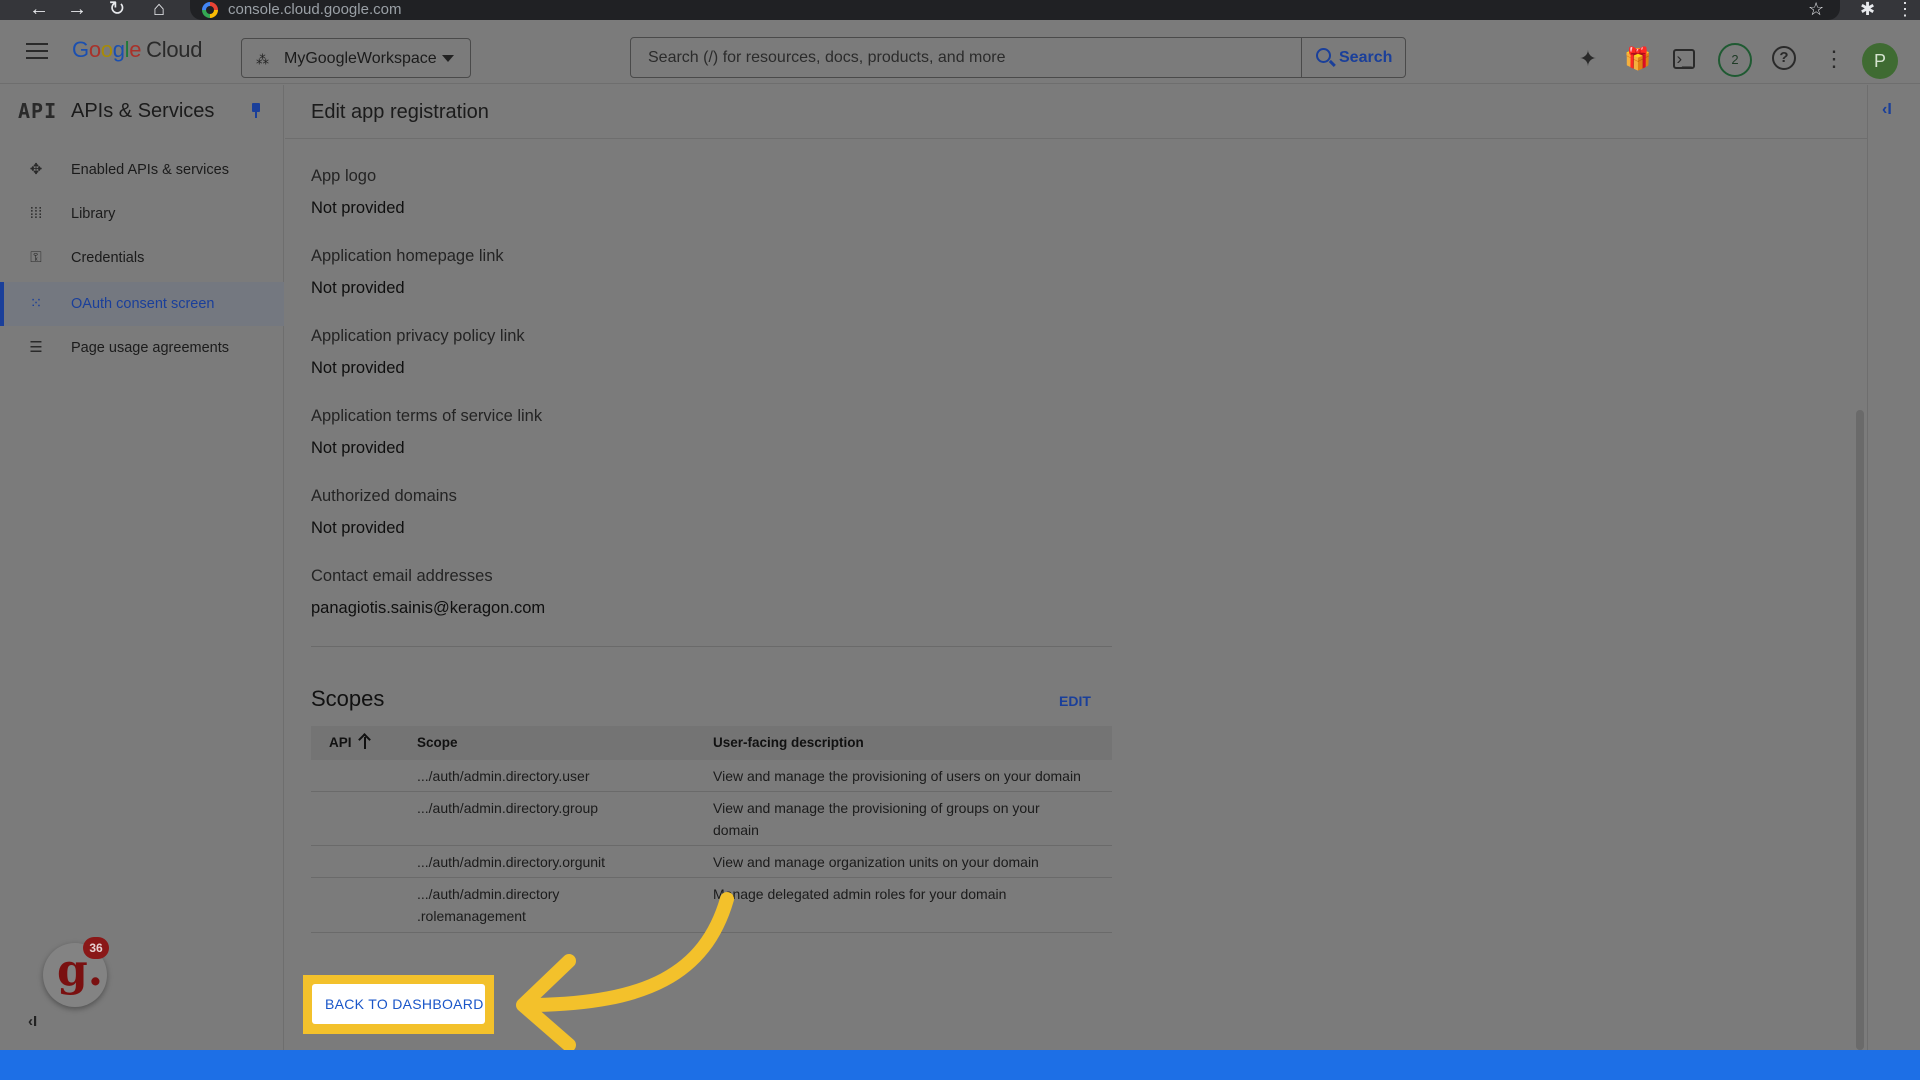  I want to click on collapse-sidebar-icon: ‹I, so click(32, 1021).